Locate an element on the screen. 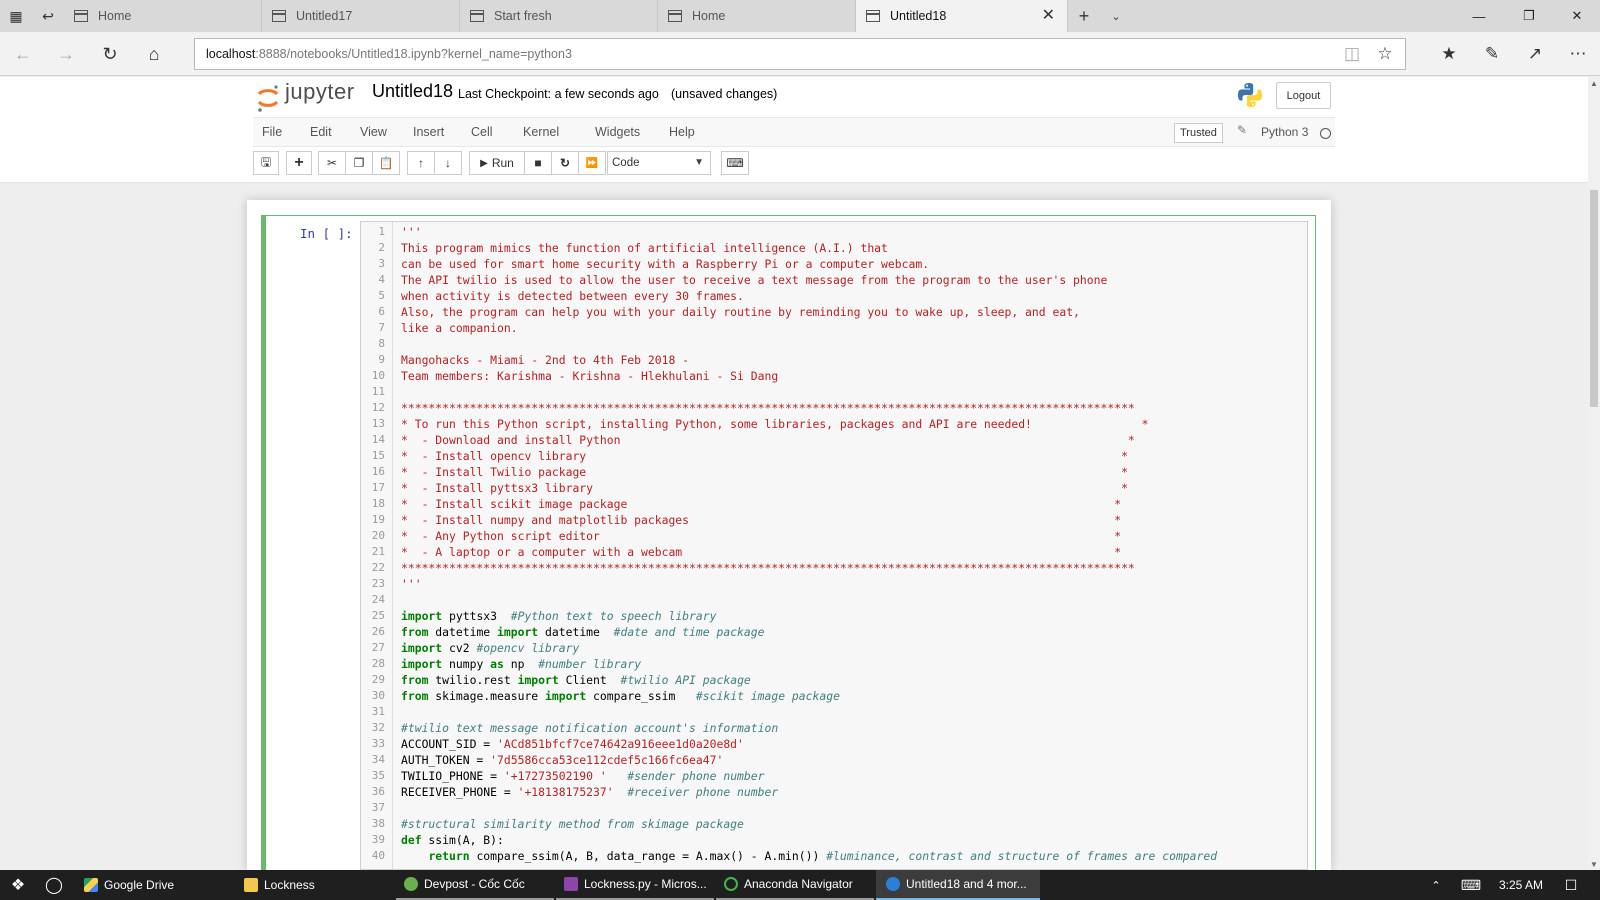 The height and width of the screenshot is (900, 1600). menu-help: Help is located at coordinates (682, 132).